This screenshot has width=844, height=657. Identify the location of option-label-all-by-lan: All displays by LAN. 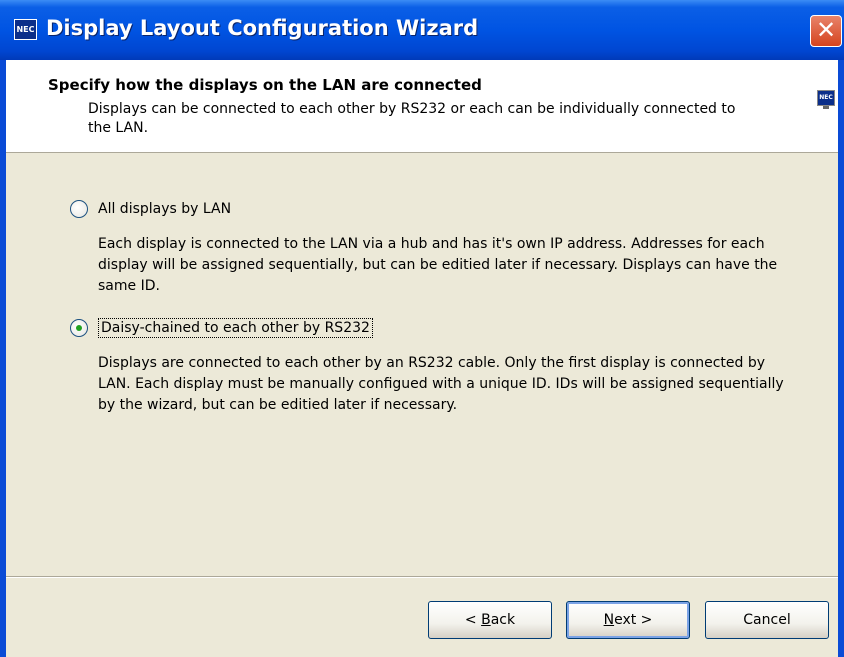
(164, 209).